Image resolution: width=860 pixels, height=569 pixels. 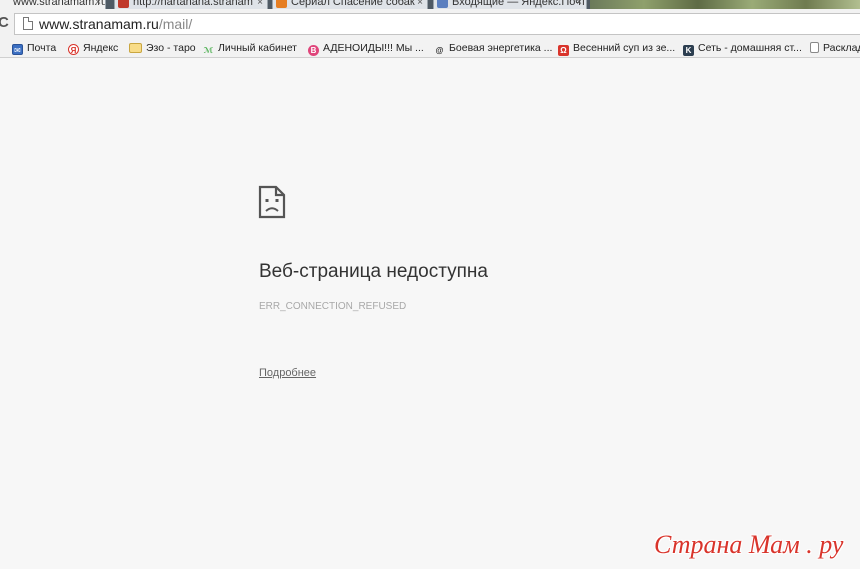 What do you see at coordinates (59, 4) in the screenshot?
I see `tab-label: www.stranamam.ru/n` at bounding box center [59, 4].